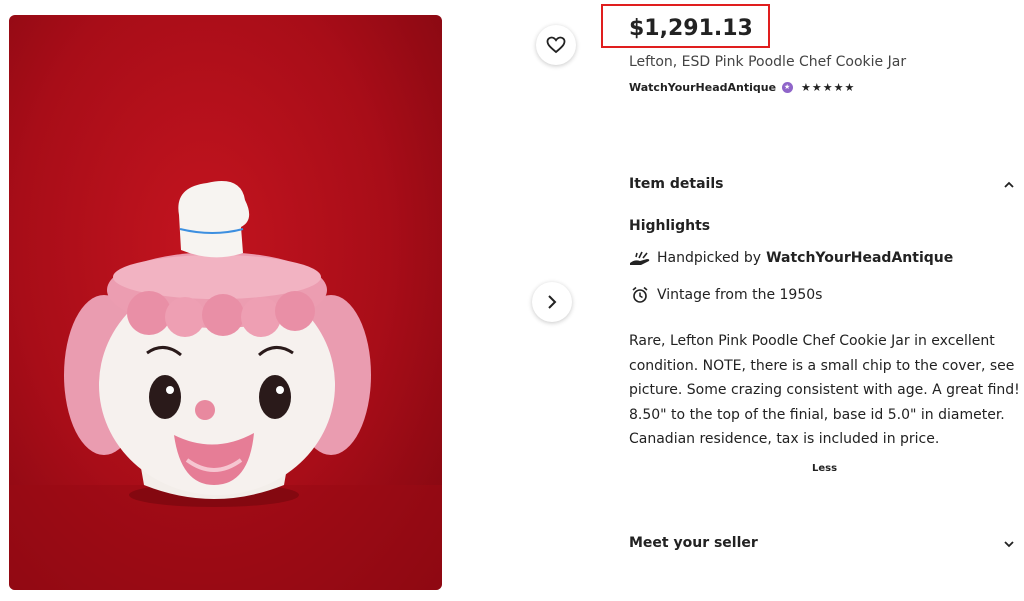  I want to click on hand-icon, so click(640, 258).